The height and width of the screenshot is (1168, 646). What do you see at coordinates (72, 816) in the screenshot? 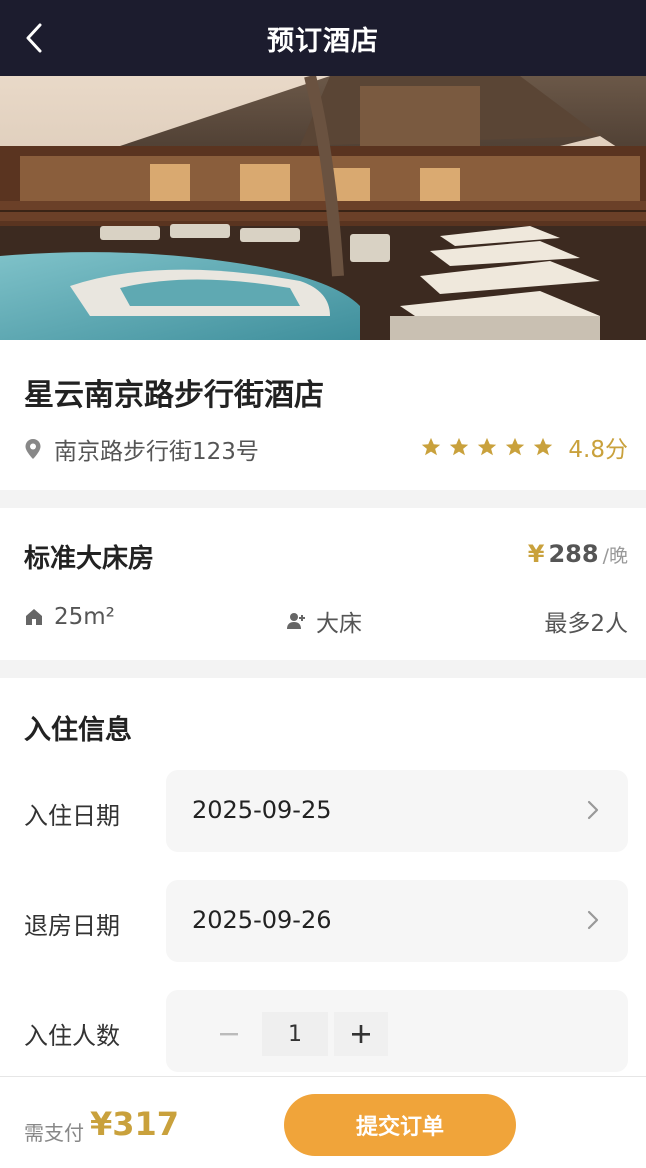
I see `checkin-date-label: 入住日期` at bounding box center [72, 816].